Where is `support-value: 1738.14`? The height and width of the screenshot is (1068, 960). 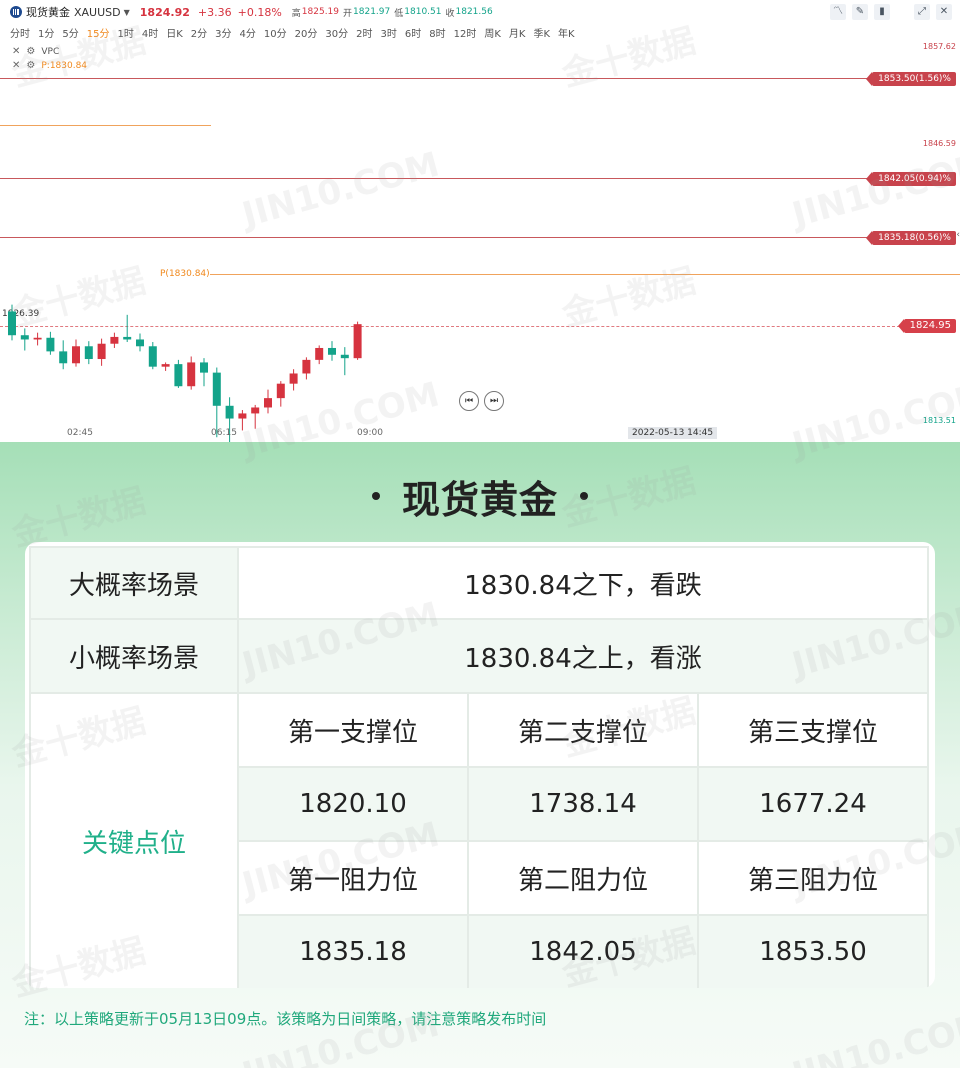
support-value: 1738.14 is located at coordinates (583, 804).